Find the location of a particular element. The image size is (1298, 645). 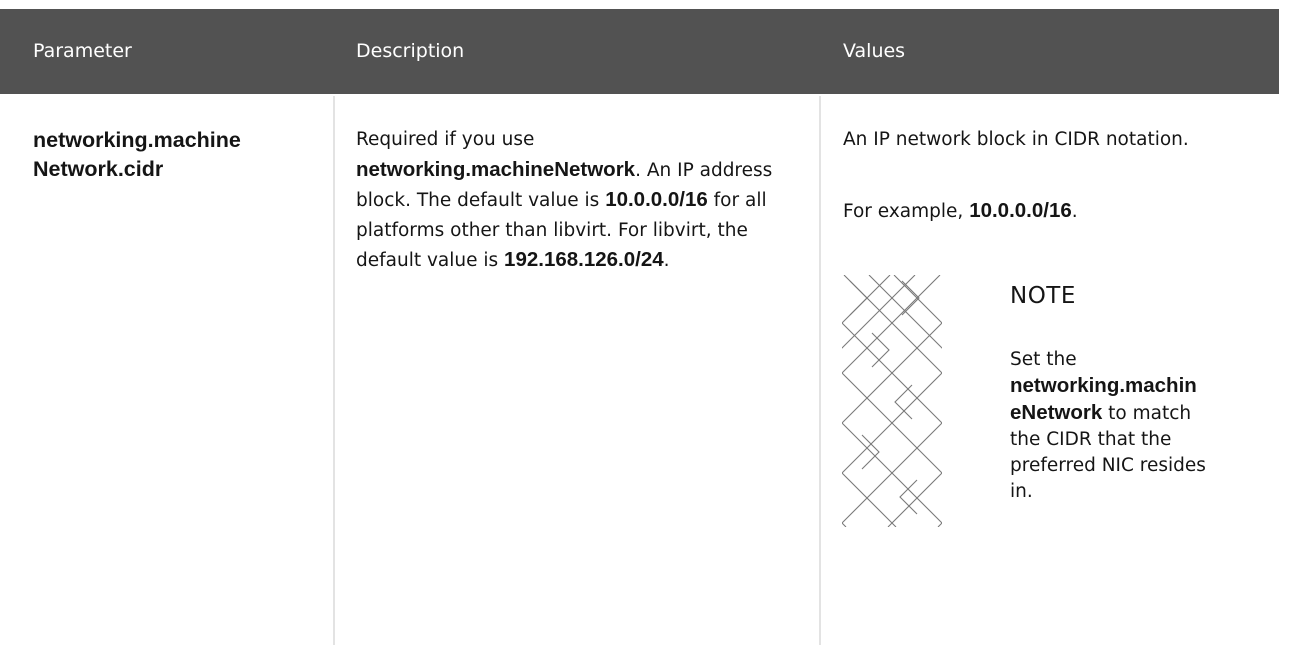

parameter-name-line-2: Network.cidr is located at coordinates (98, 169).